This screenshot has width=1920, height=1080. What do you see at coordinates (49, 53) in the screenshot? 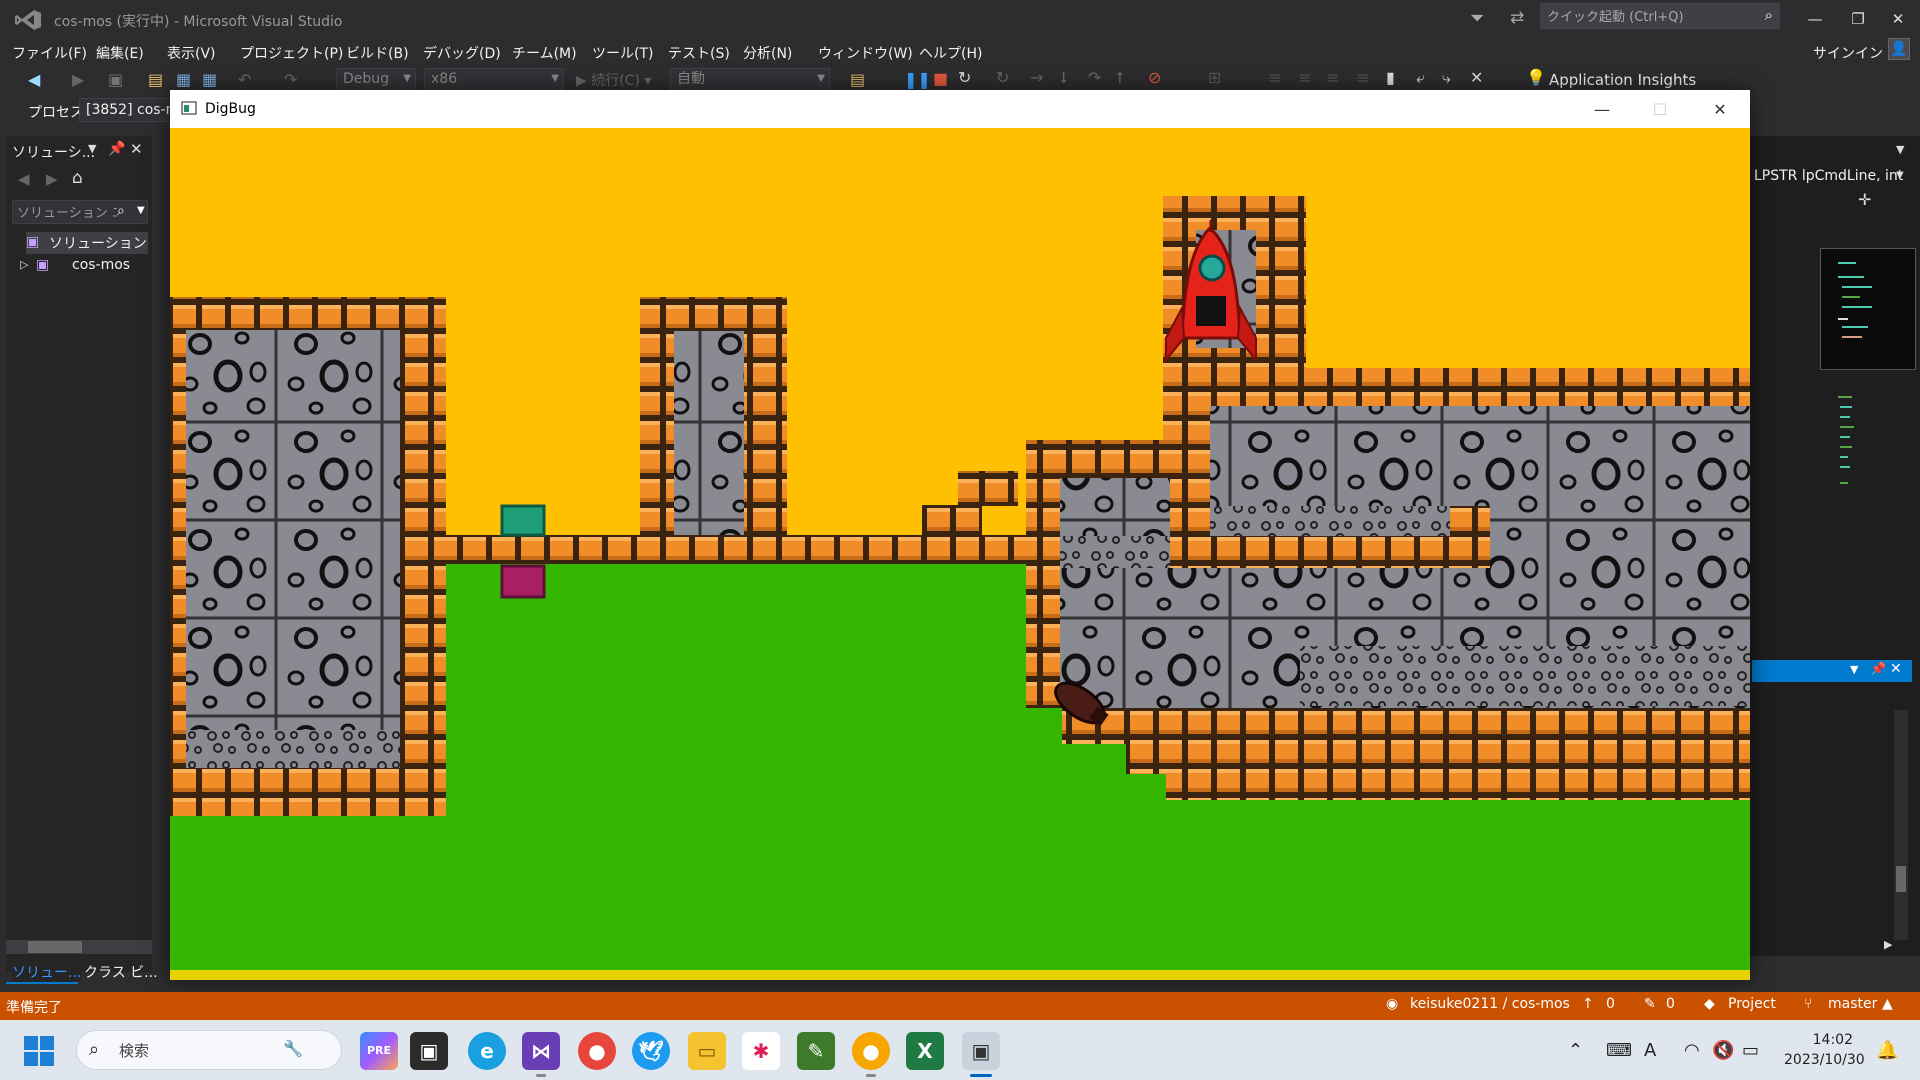
I see `menu-file: ファイル(F)` at bounding box center [49, 53].